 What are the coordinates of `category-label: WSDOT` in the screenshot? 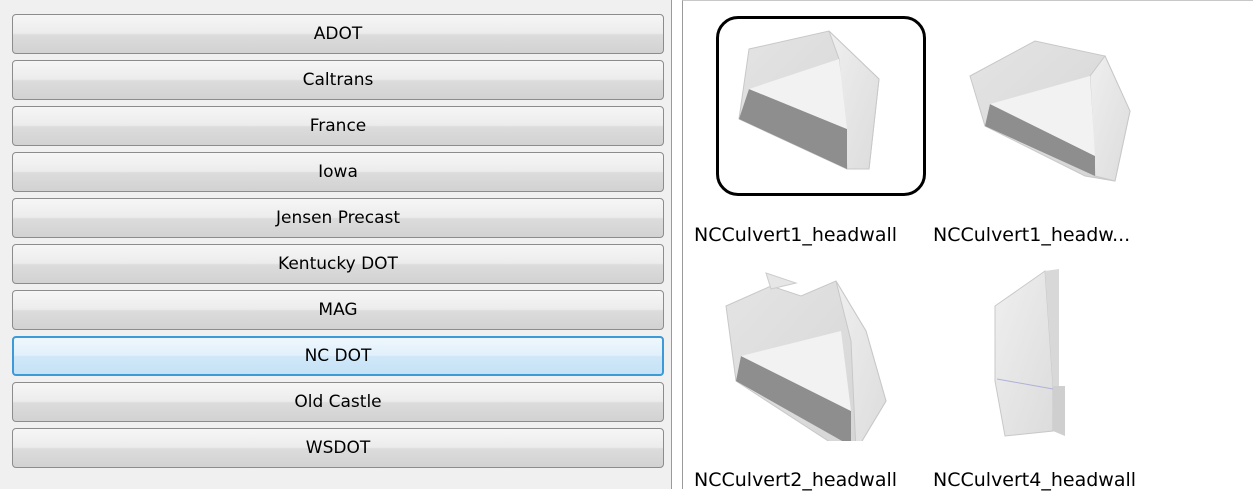 It's located at (338, 448).